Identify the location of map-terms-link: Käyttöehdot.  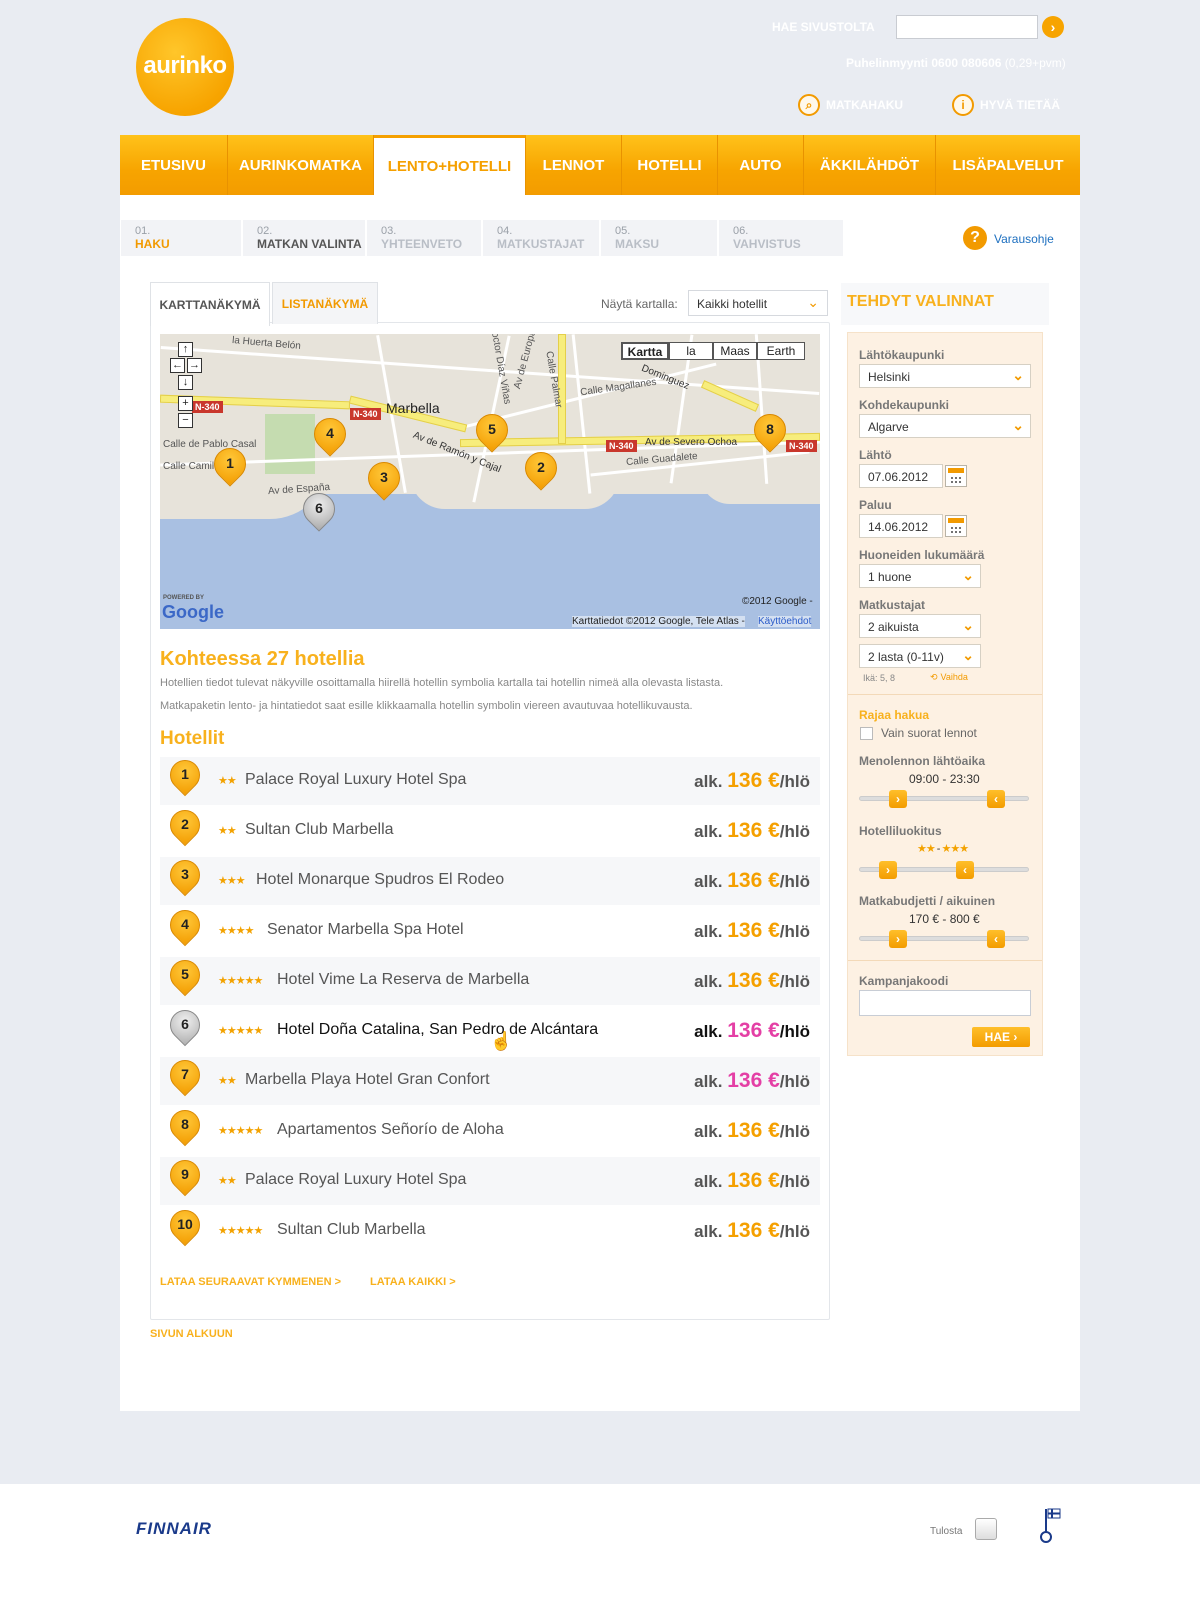
(785, 621).